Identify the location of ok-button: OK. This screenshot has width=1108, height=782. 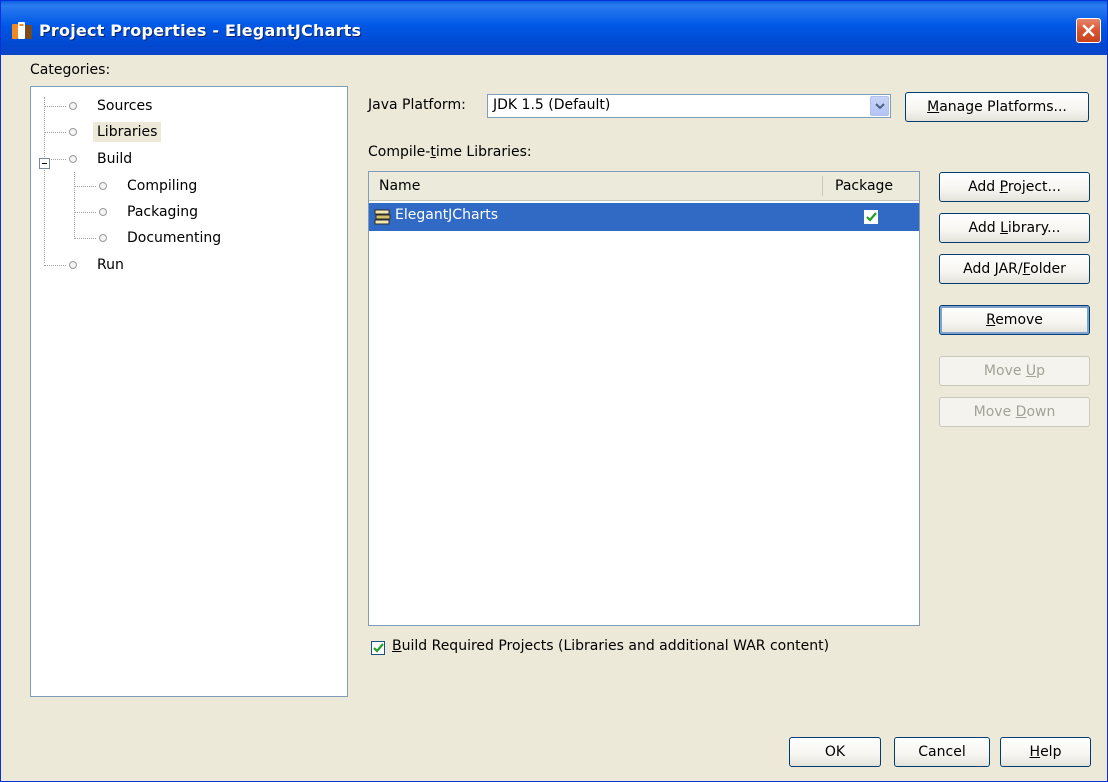
(835, 752).